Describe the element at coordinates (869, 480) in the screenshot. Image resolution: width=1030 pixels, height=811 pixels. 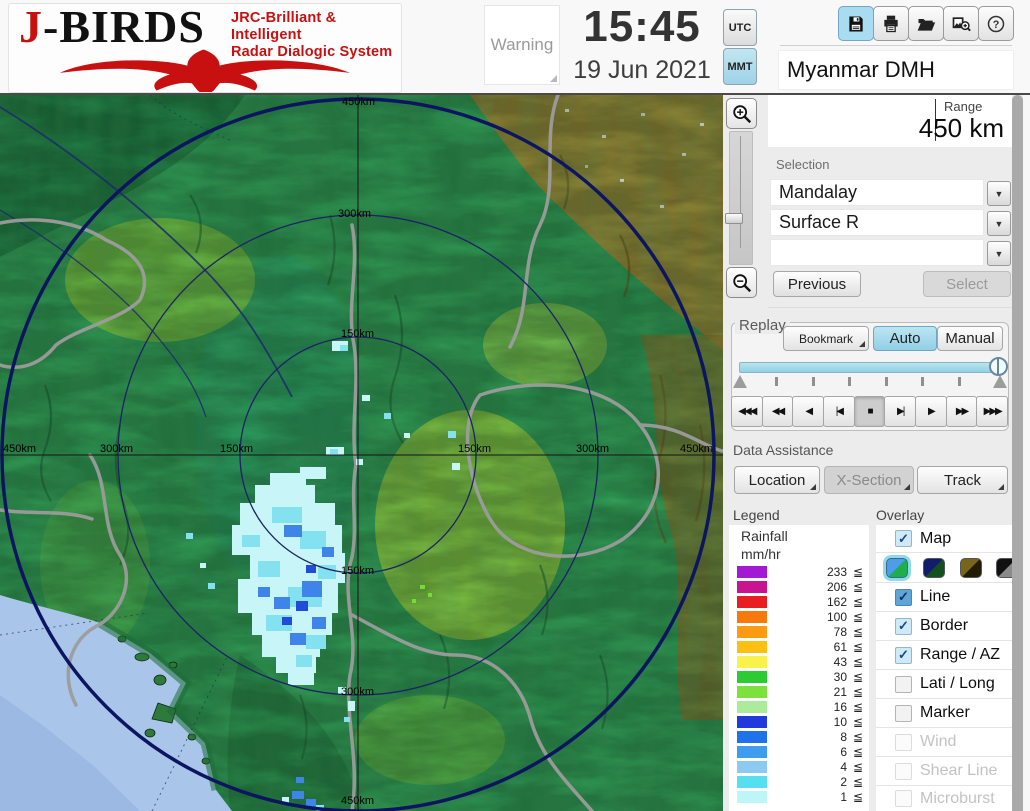
I see `x-section-button: X-Section` at that location.